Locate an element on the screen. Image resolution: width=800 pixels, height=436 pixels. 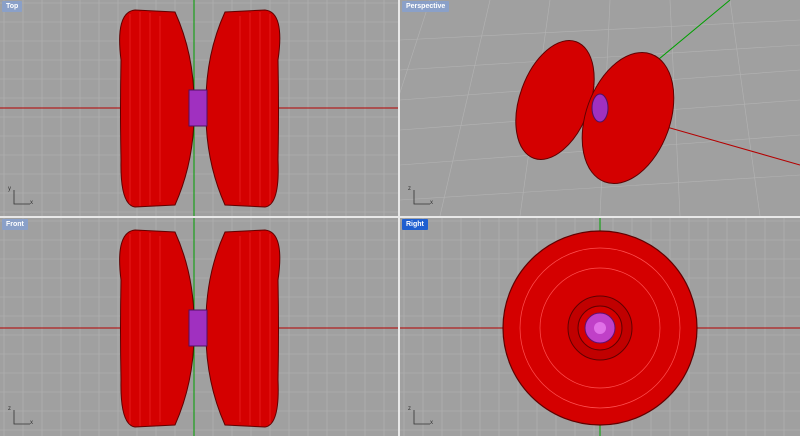
yoyo-front-face is located at coordinates (600, 328).